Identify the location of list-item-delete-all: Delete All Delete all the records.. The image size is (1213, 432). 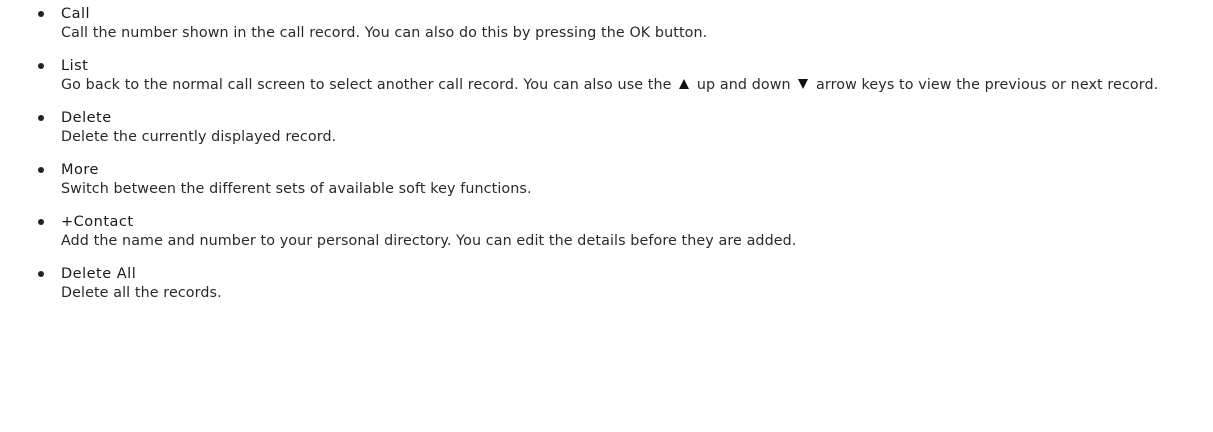
(606, 284).